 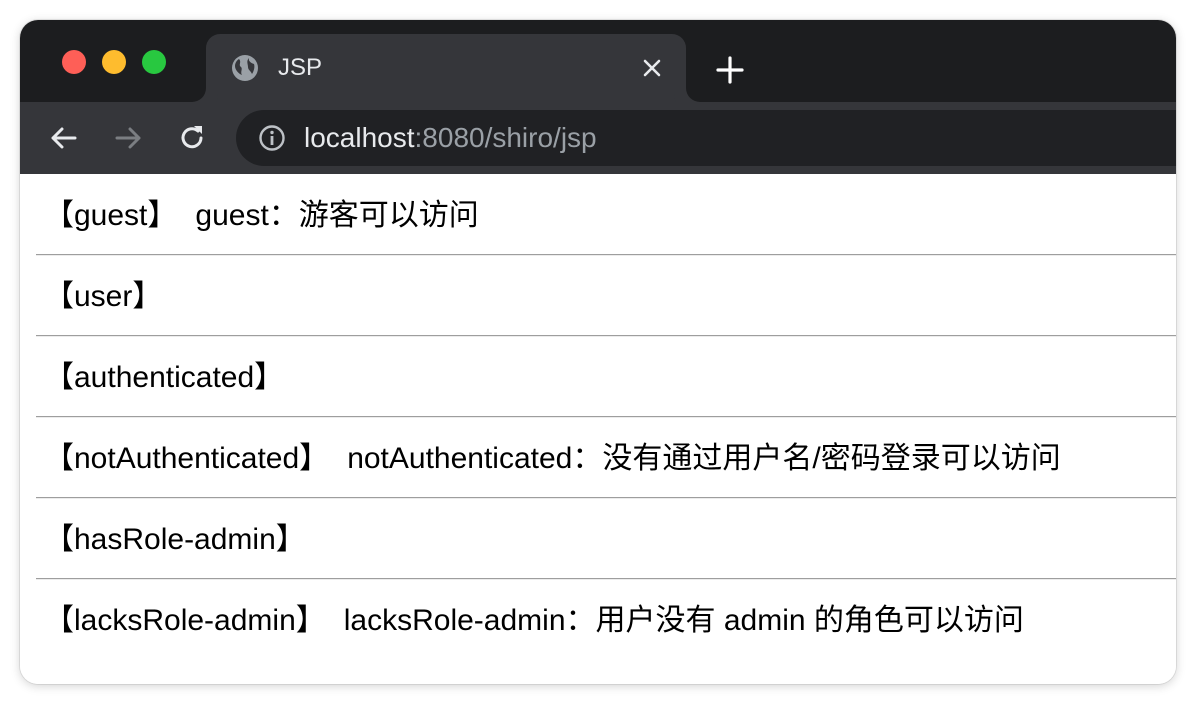 I want to click on item-label: 【user】, so click(x=103, y=296).